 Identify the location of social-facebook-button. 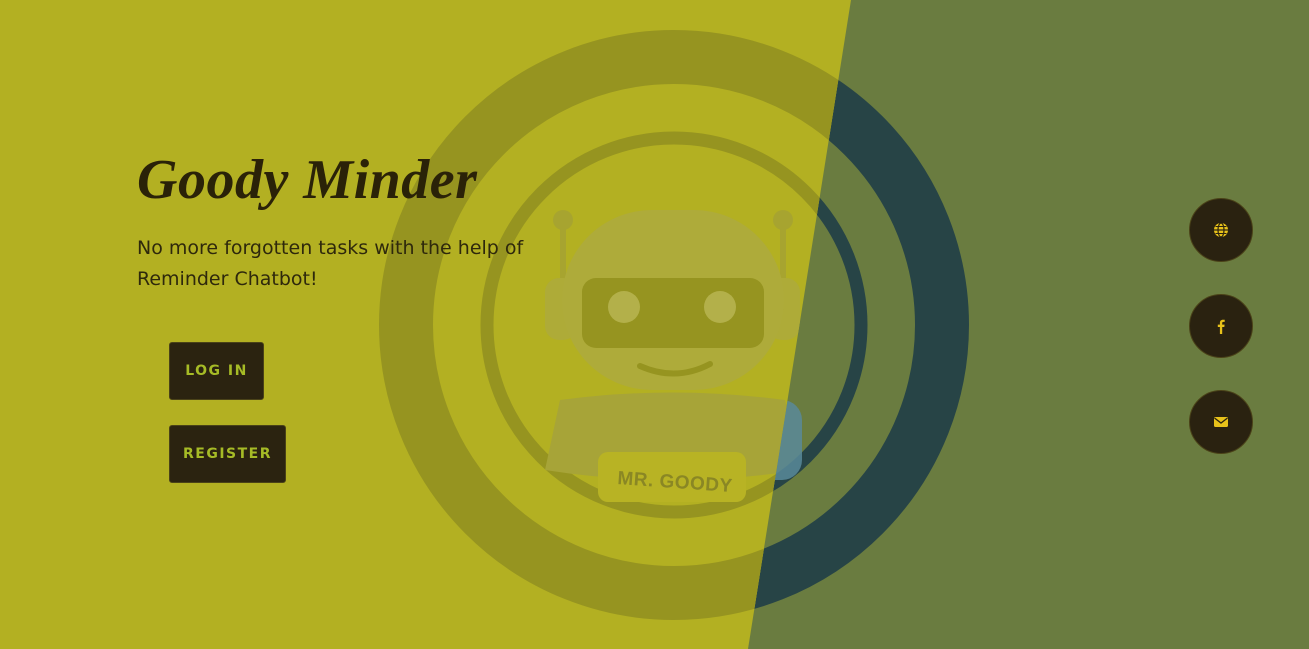
(1221, 326).